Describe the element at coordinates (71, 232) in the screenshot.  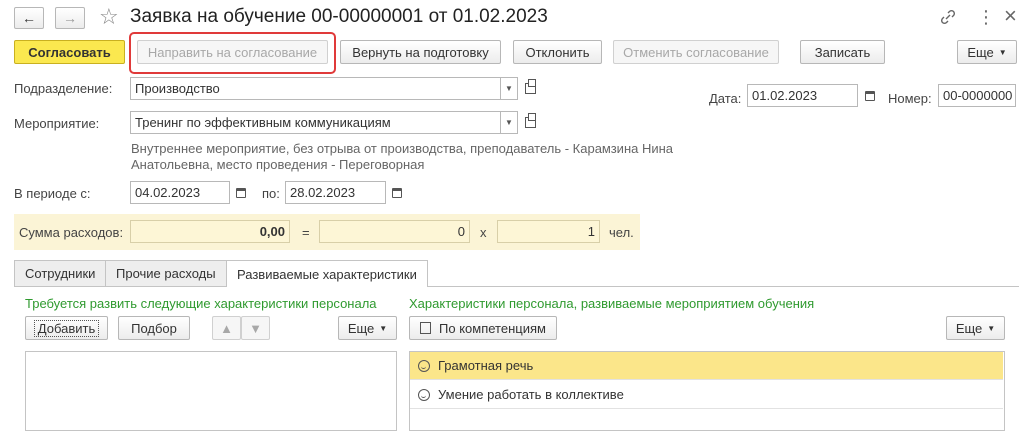
I see `expenses-label: Сумма расходов:` at that location.